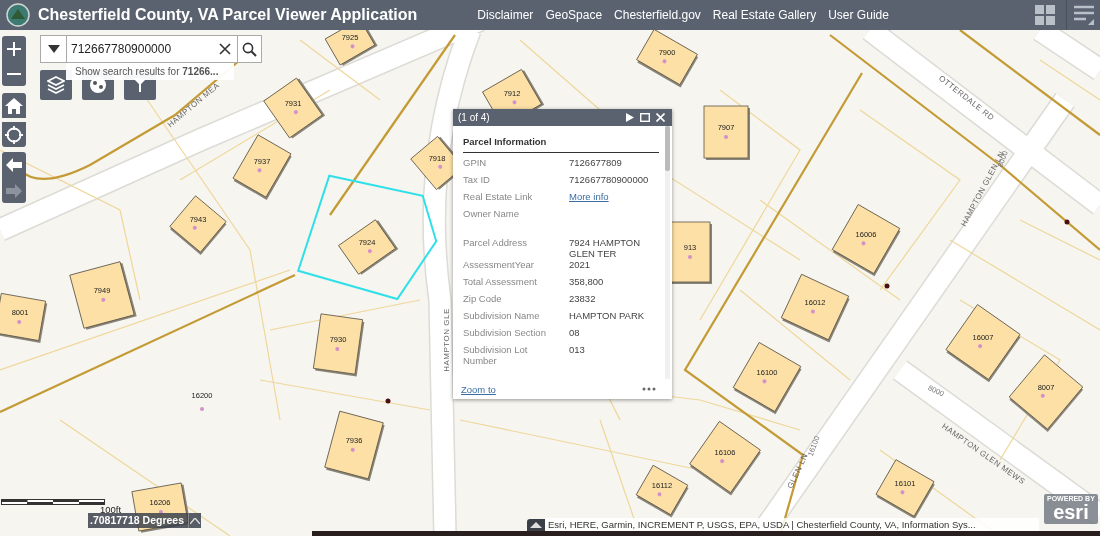 Image resolution: width=1100 pixels, height=536 pixels. I want to click on right-arrow-icon, so click(14, 190).